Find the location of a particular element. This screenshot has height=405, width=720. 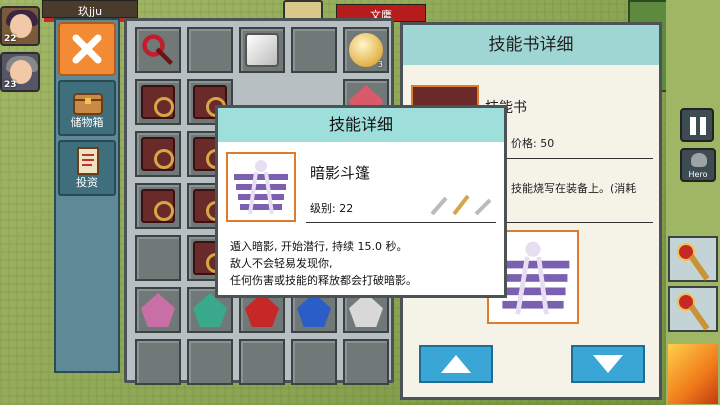

party-avatar-1: 22 is located at coordinates (20, 26).